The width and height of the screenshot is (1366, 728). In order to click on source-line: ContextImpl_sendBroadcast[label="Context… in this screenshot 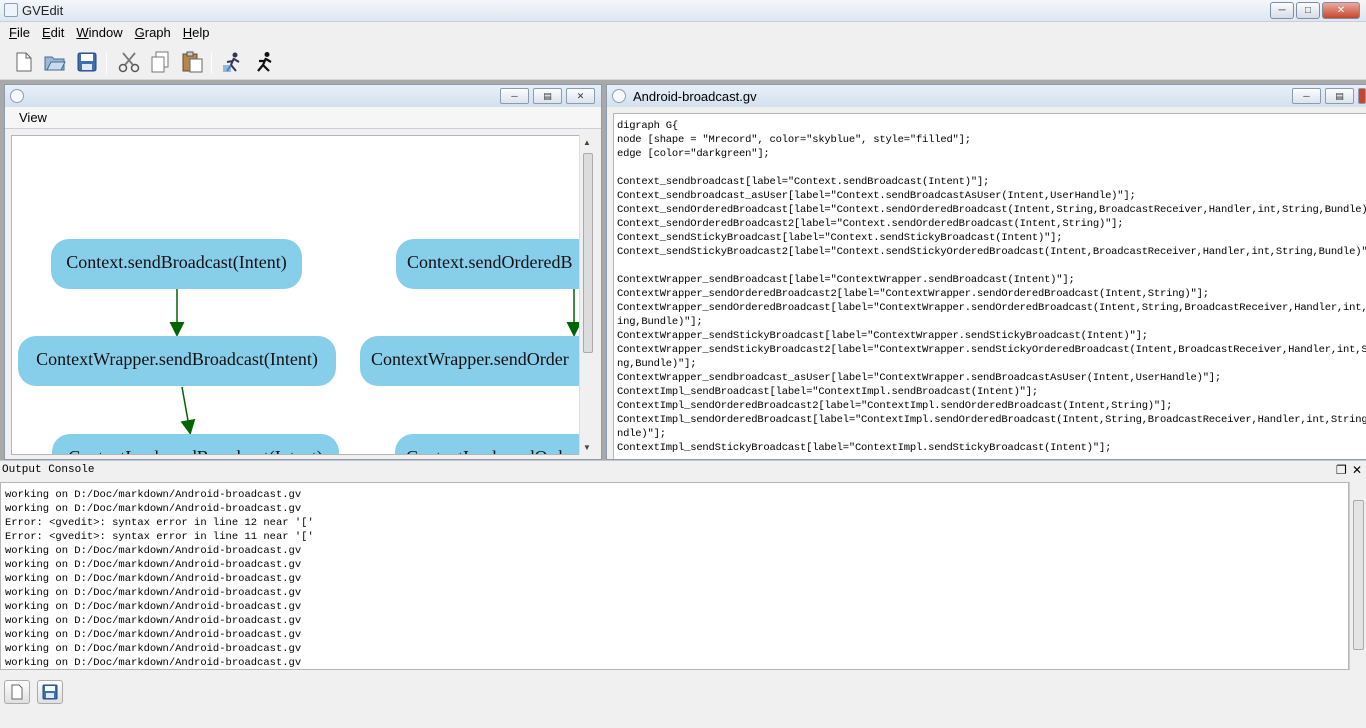, I will do `click(827, 392)`.